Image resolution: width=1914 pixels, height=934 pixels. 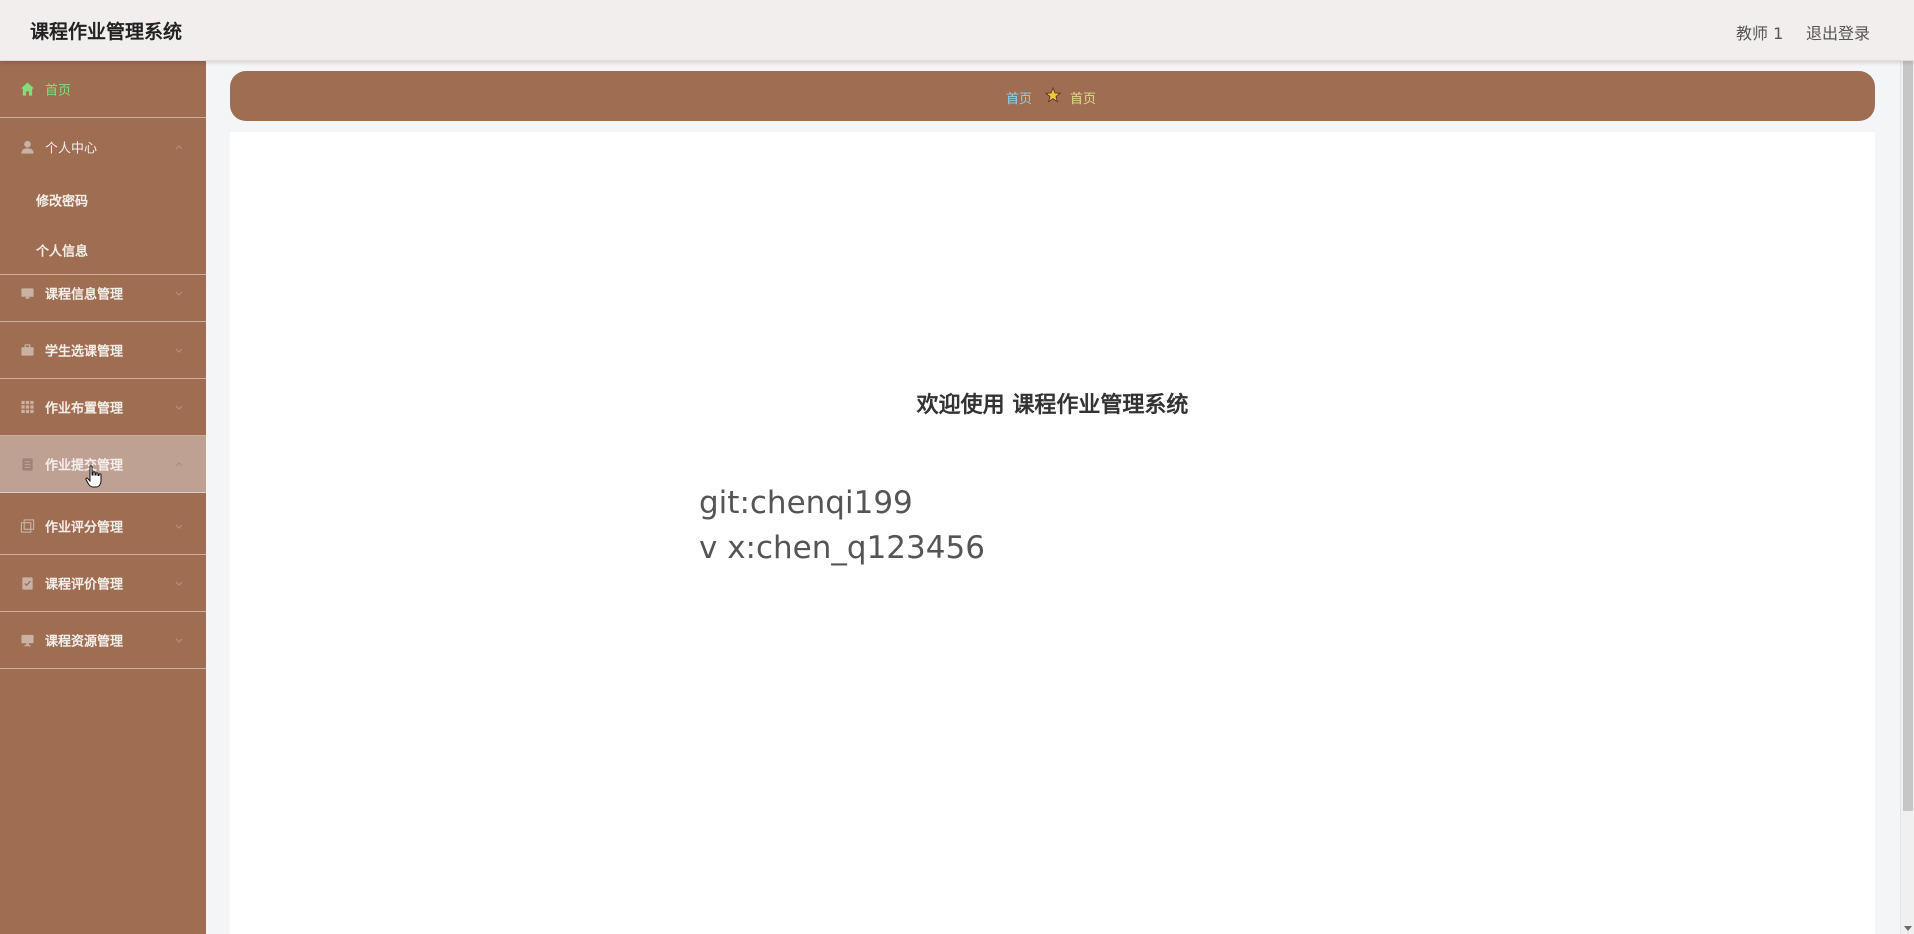 I want to click on checklist-icon, so click(x=27, y=583).